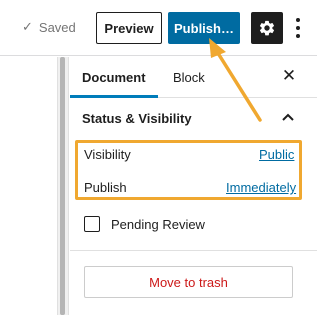  Describe the element at coordinates (27, 26) in the screenshot. I see `check-icon: ✓` at that location.